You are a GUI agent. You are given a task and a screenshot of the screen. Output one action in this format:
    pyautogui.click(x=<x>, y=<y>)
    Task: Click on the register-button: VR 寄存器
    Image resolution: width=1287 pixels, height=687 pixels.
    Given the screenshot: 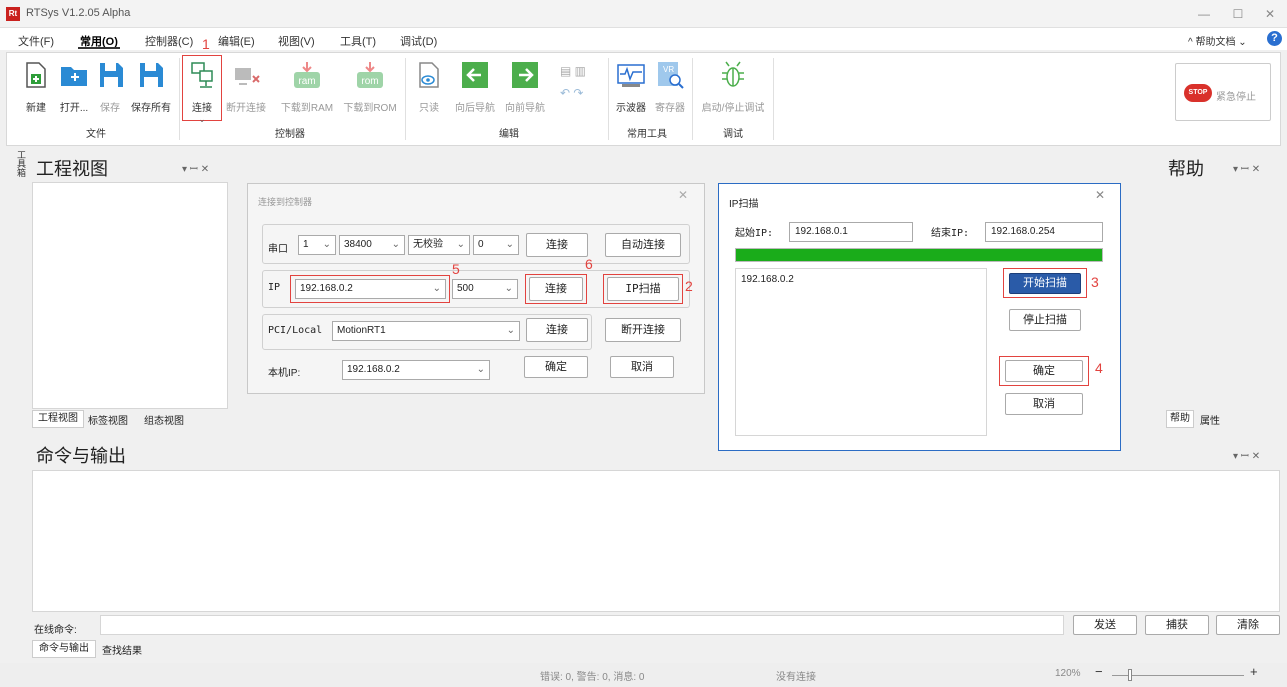 What is the action you would take?
    pyautogui.click(x=670, y=90)
    